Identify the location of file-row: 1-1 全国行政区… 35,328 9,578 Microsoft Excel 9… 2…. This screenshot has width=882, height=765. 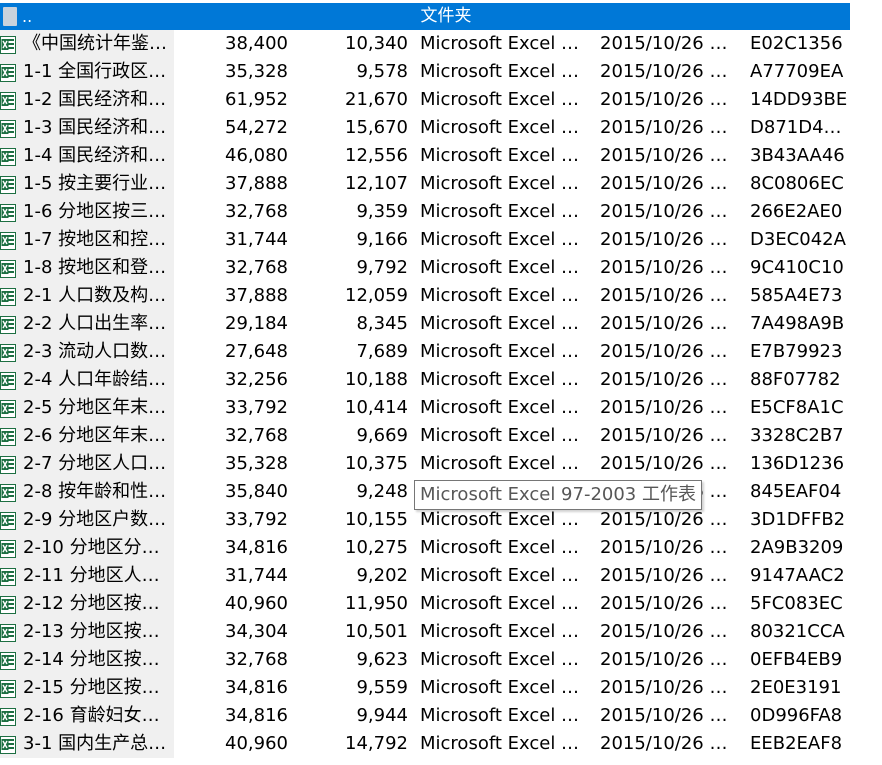
(425, 72).